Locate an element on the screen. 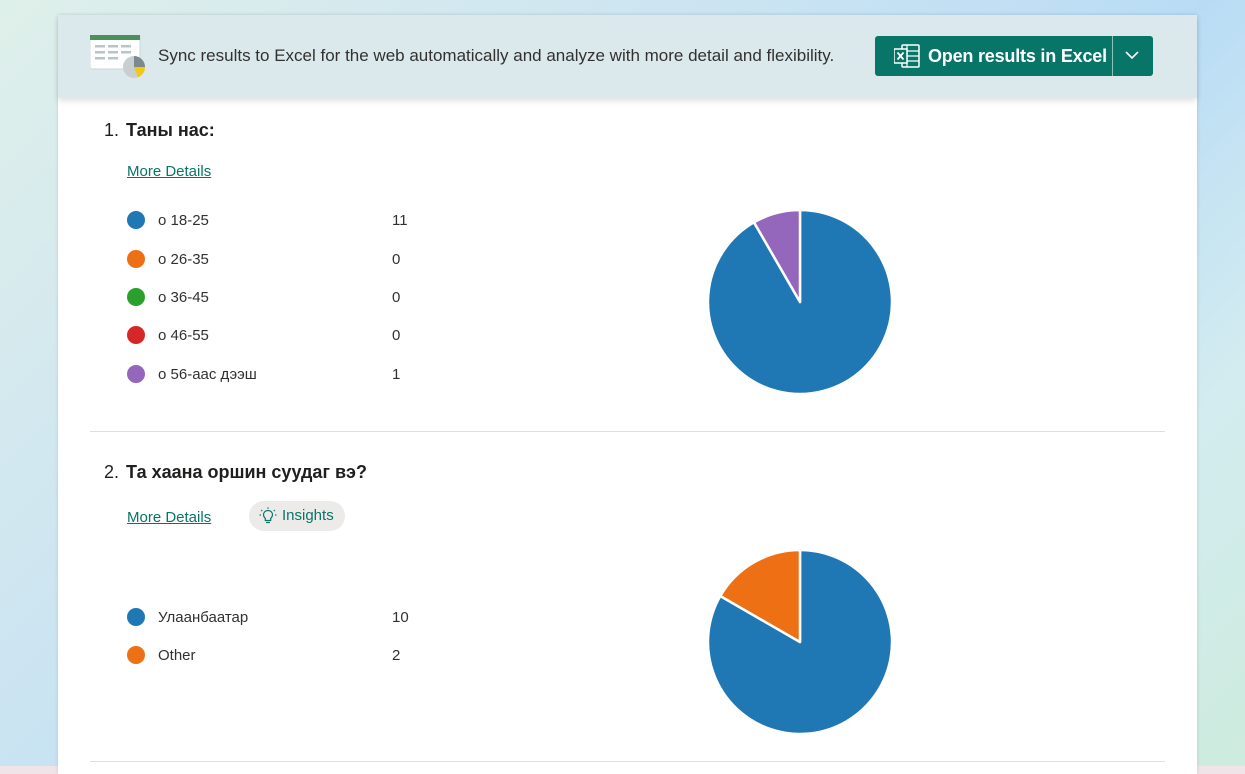  legend-item: Other 2 is located at coordinates (277, 655).